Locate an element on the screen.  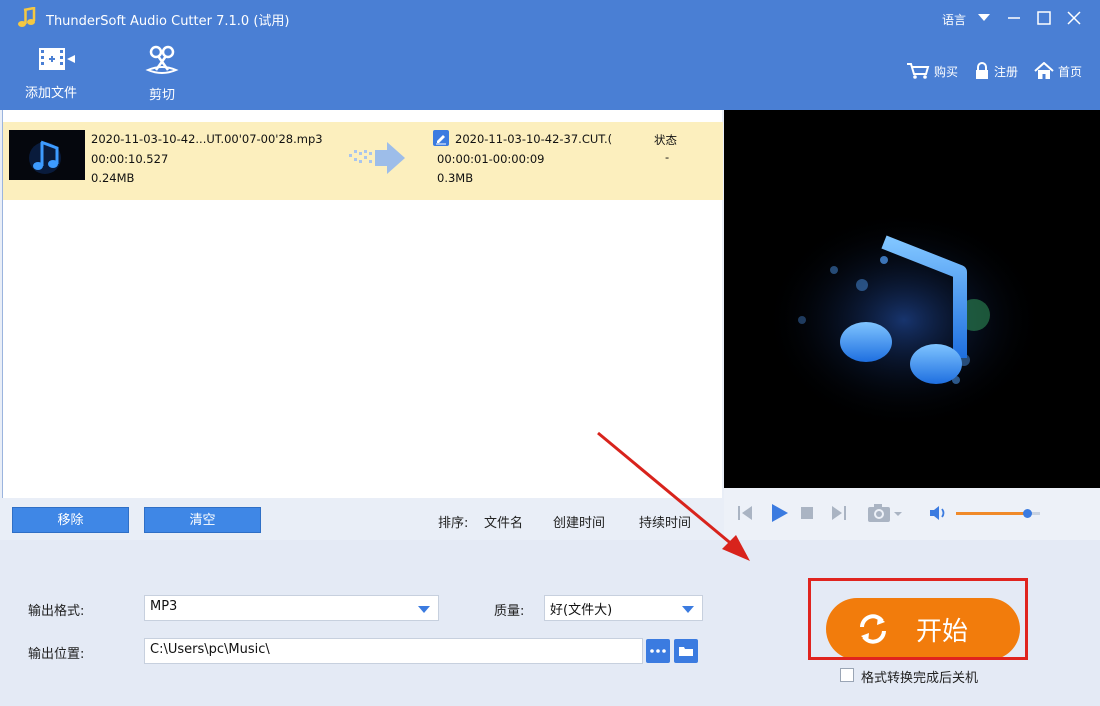
output-format-value: MP3 is located at coordinates (164, 606).